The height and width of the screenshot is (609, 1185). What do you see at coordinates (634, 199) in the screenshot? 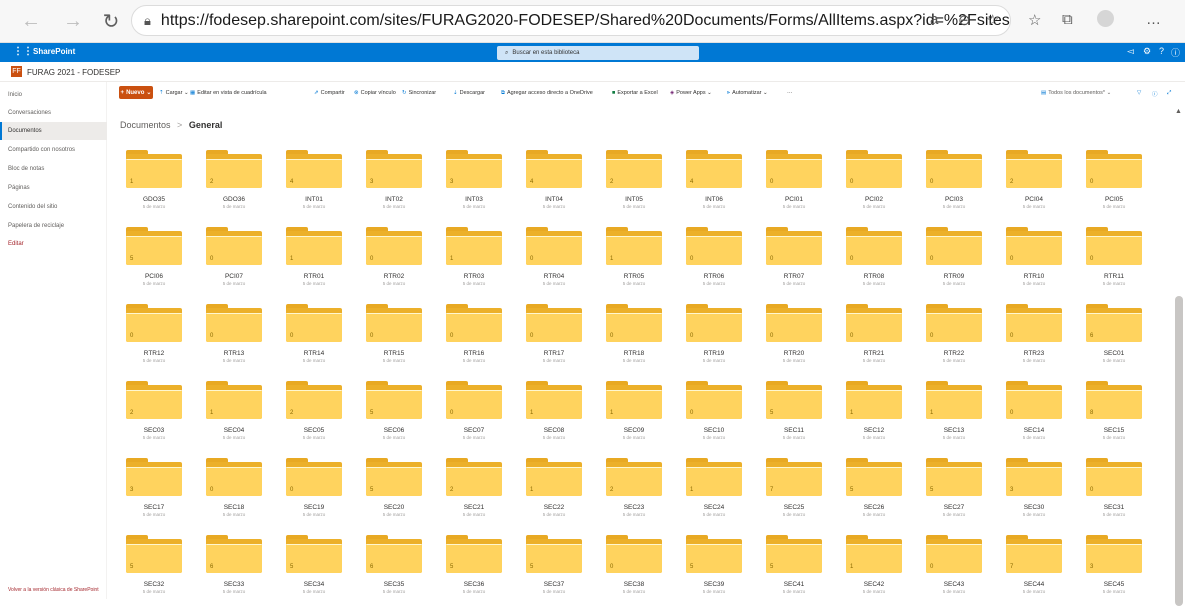
I see `folder-name: INT05` at bounding box center [634, 199].